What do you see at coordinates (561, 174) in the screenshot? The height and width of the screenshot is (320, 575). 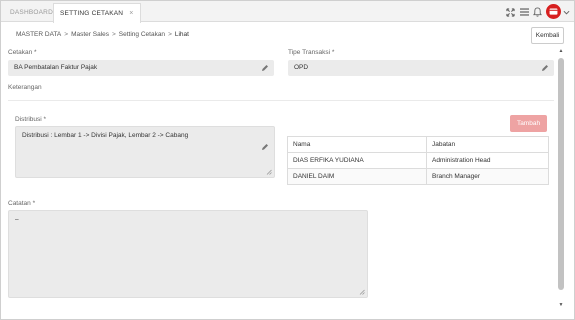 I see `scroll-thumb` at bounding box center [561, 174].